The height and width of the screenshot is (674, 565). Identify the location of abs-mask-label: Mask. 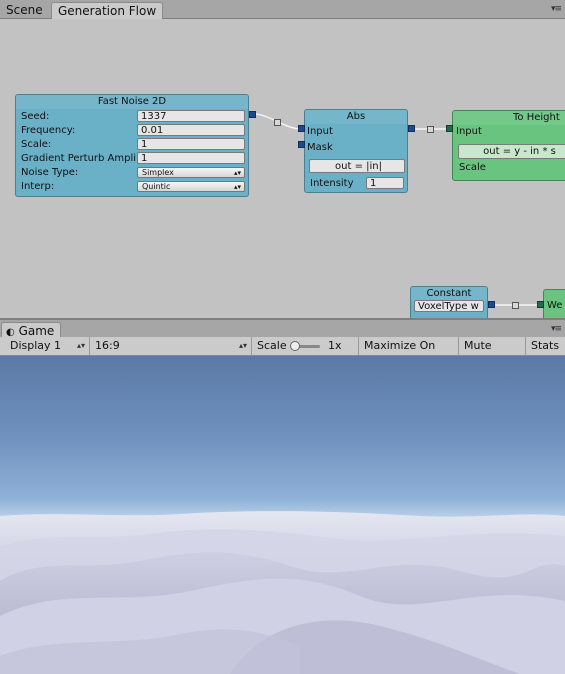
(320, 147).